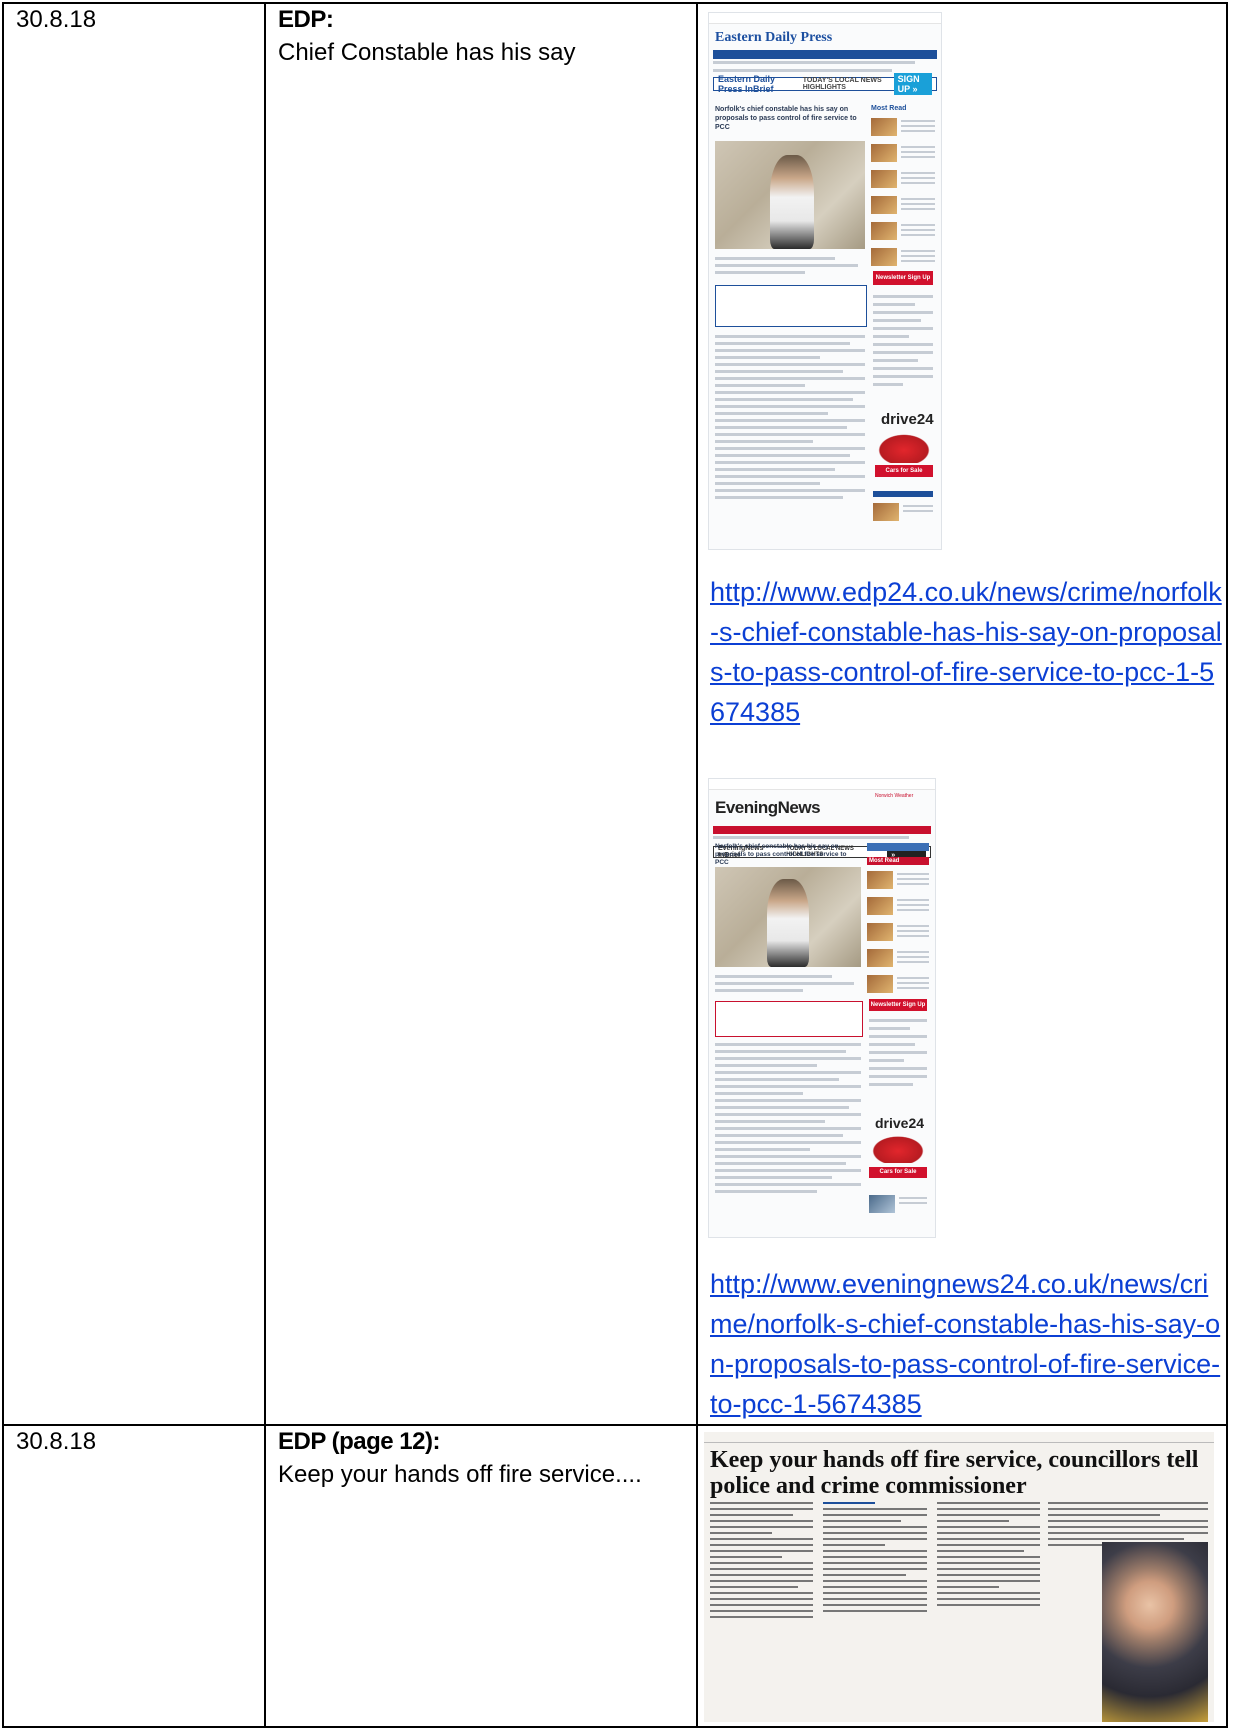 This screenshot has height=1728, width=1236. Describe the element at coordinates (894, 796) in the screenshot. I see `weather-widget: Norwich Weather` at that location.